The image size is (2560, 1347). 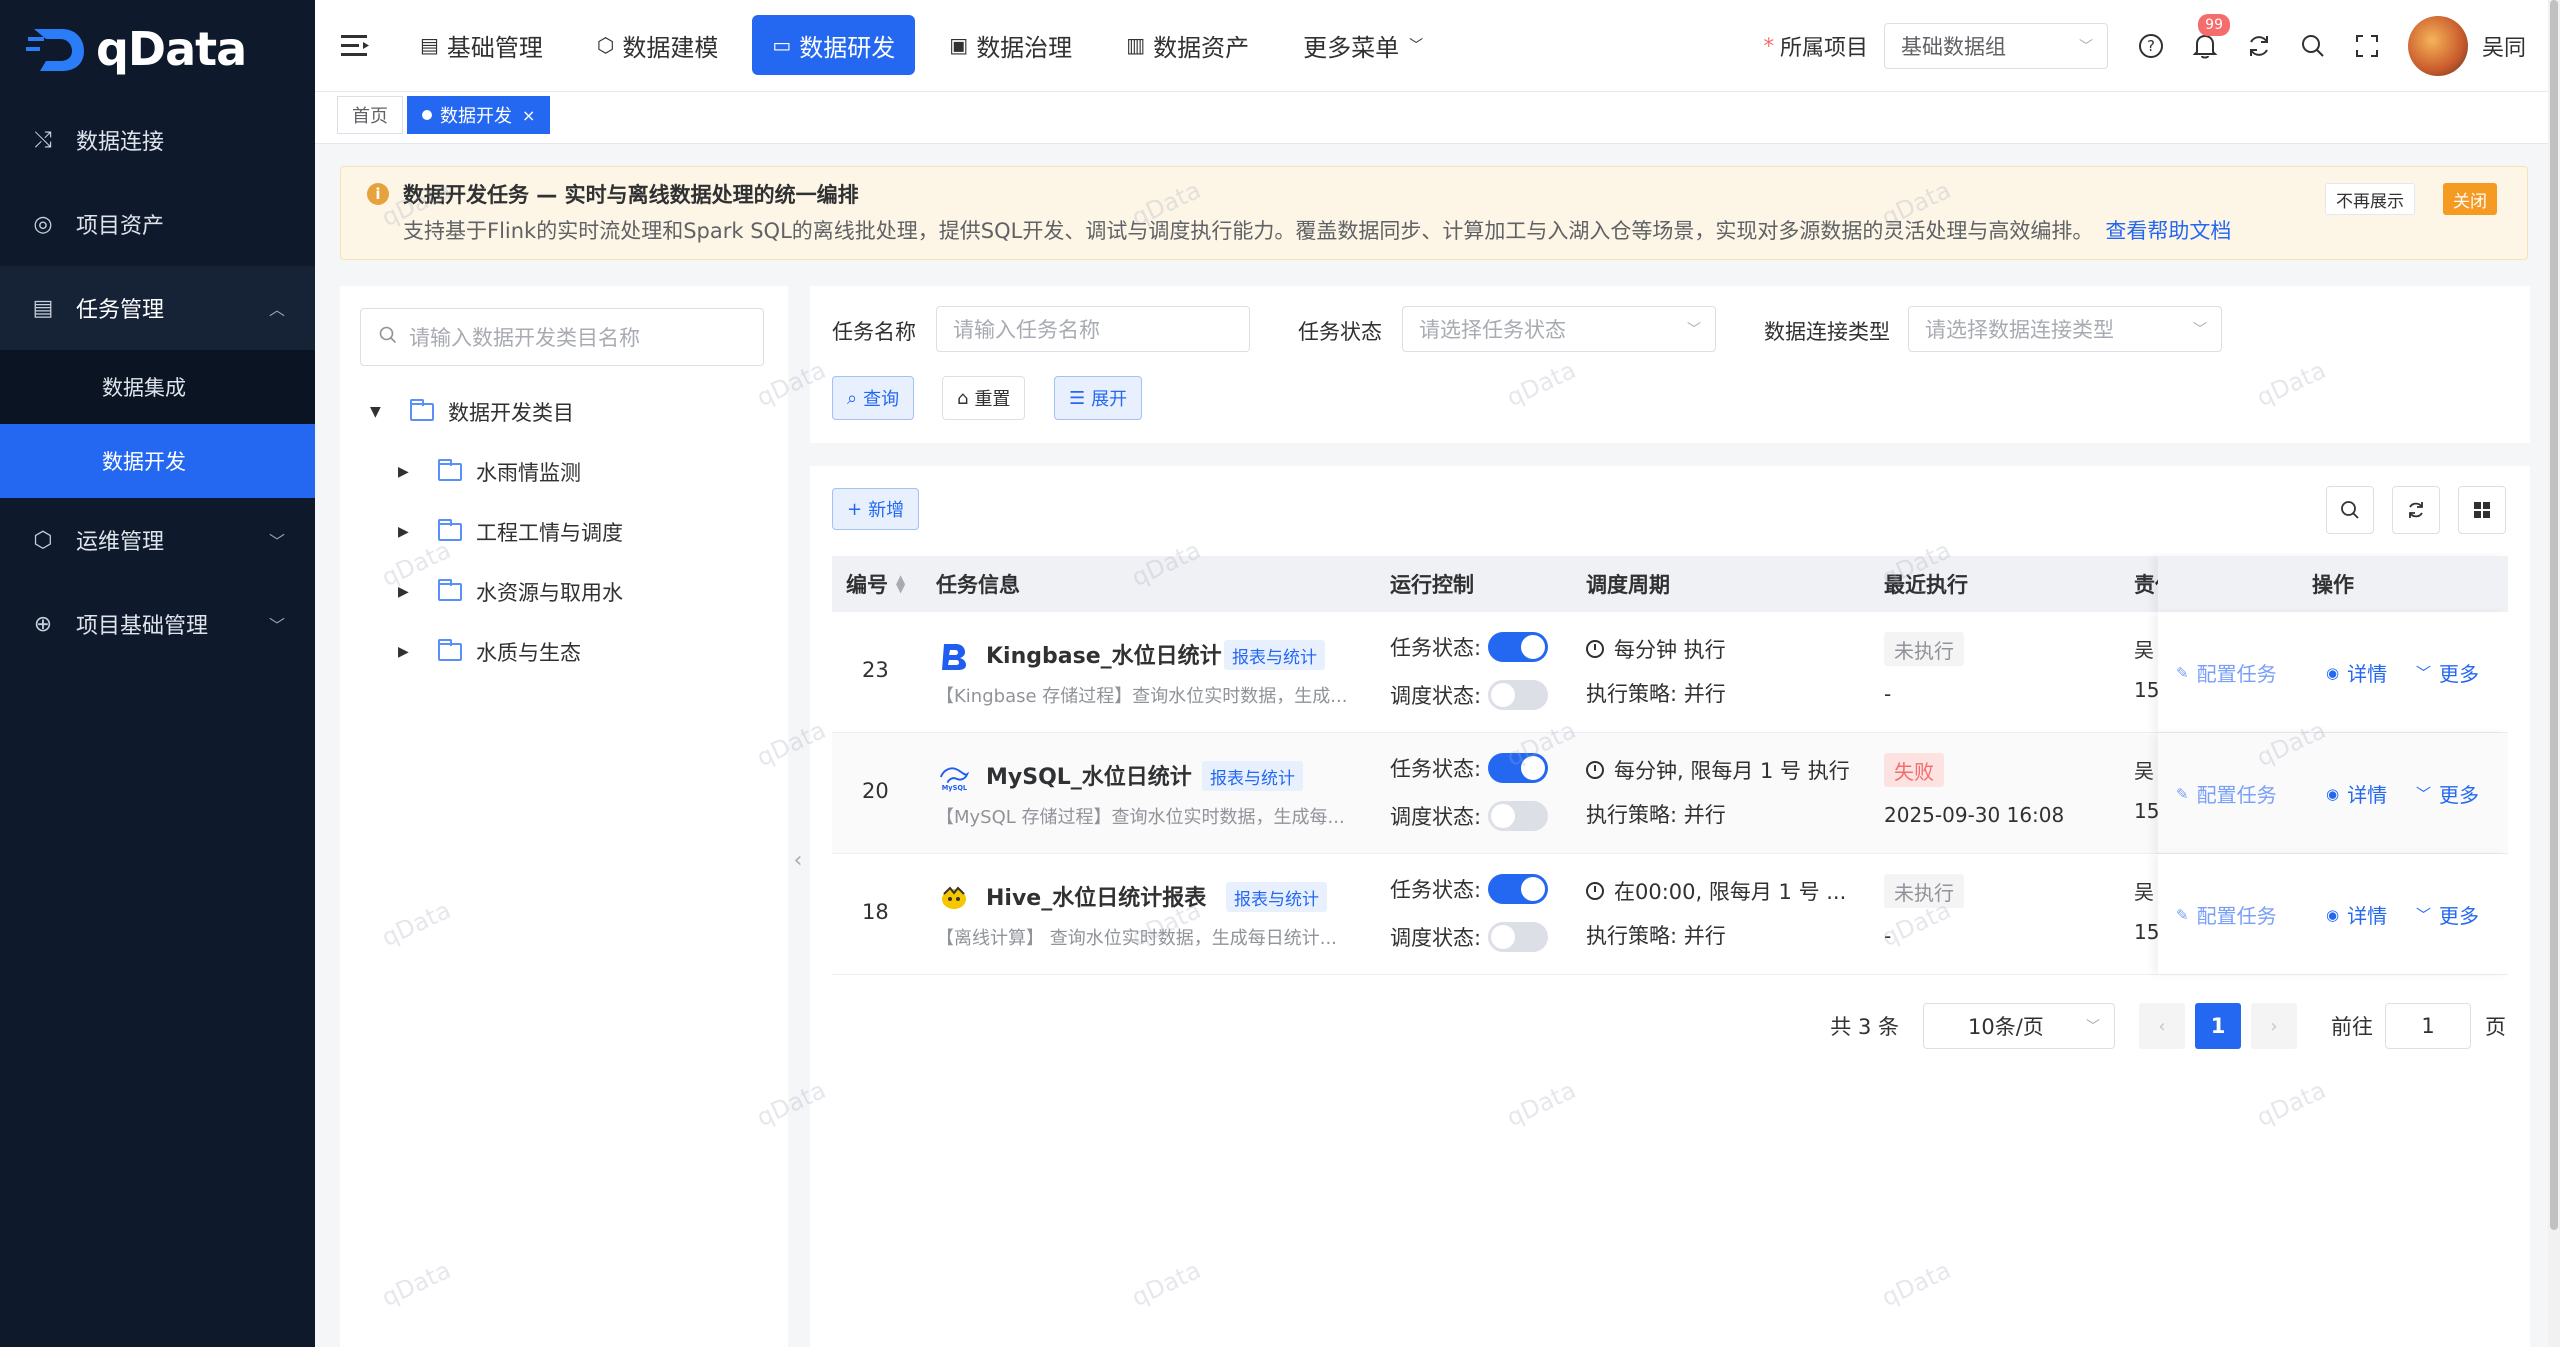 I want to click on tree-node: ▶ 水资源与取用水, so click(x=510, y=592).